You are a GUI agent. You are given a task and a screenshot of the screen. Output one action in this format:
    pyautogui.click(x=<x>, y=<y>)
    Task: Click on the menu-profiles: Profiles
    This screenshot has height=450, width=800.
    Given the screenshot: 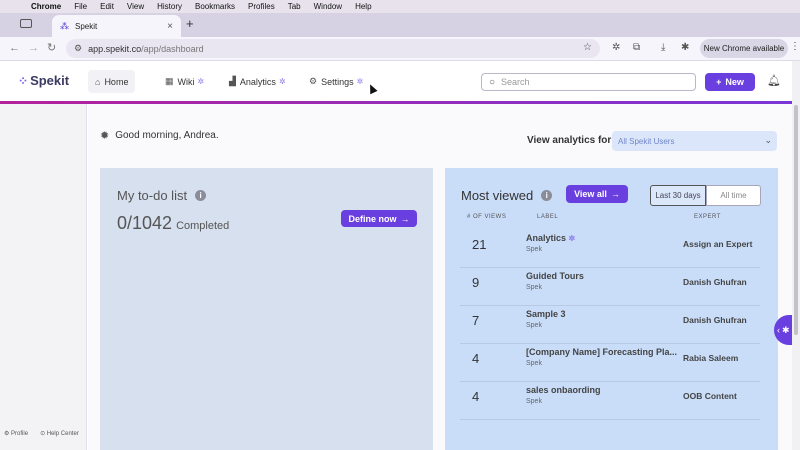 What is the action you would take?
    pyautogui.click(x=261, y=6)
    